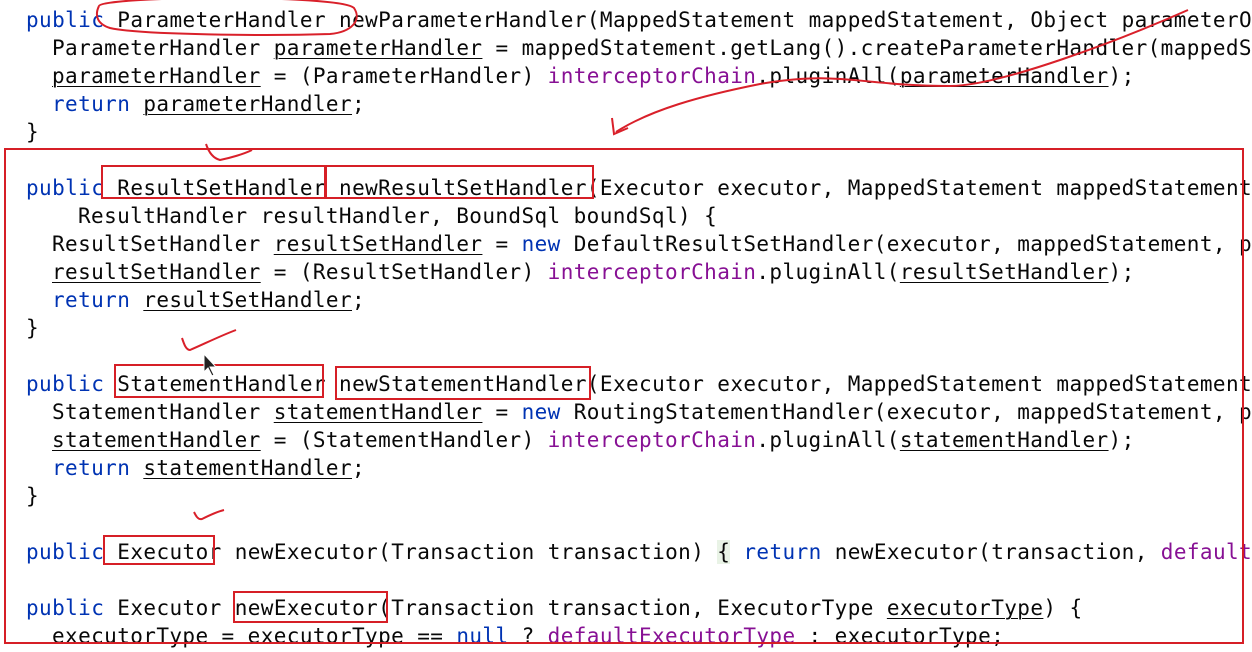 The height and width of the screenshot is (652, 1252). What do you see at coordinates (900, 636) in the screenshot?
I see `code-token: : executorType;` at bounding box center [900, 636].